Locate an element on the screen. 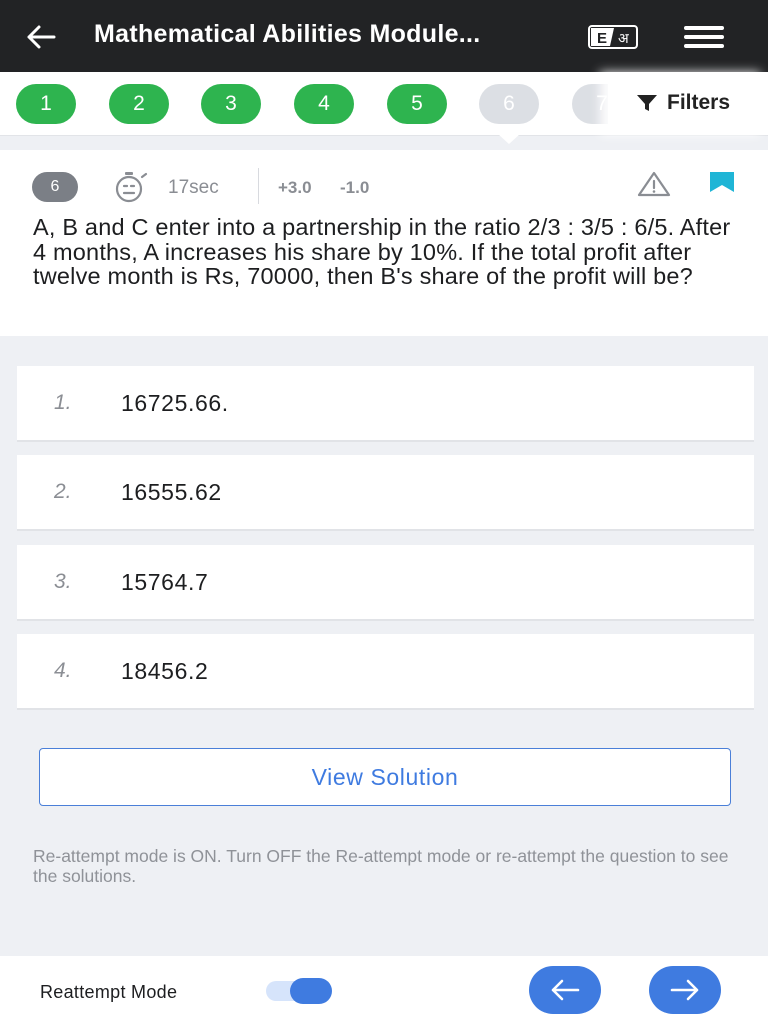  language-toggle-icon: E अ is located at coordinates (613, 37).